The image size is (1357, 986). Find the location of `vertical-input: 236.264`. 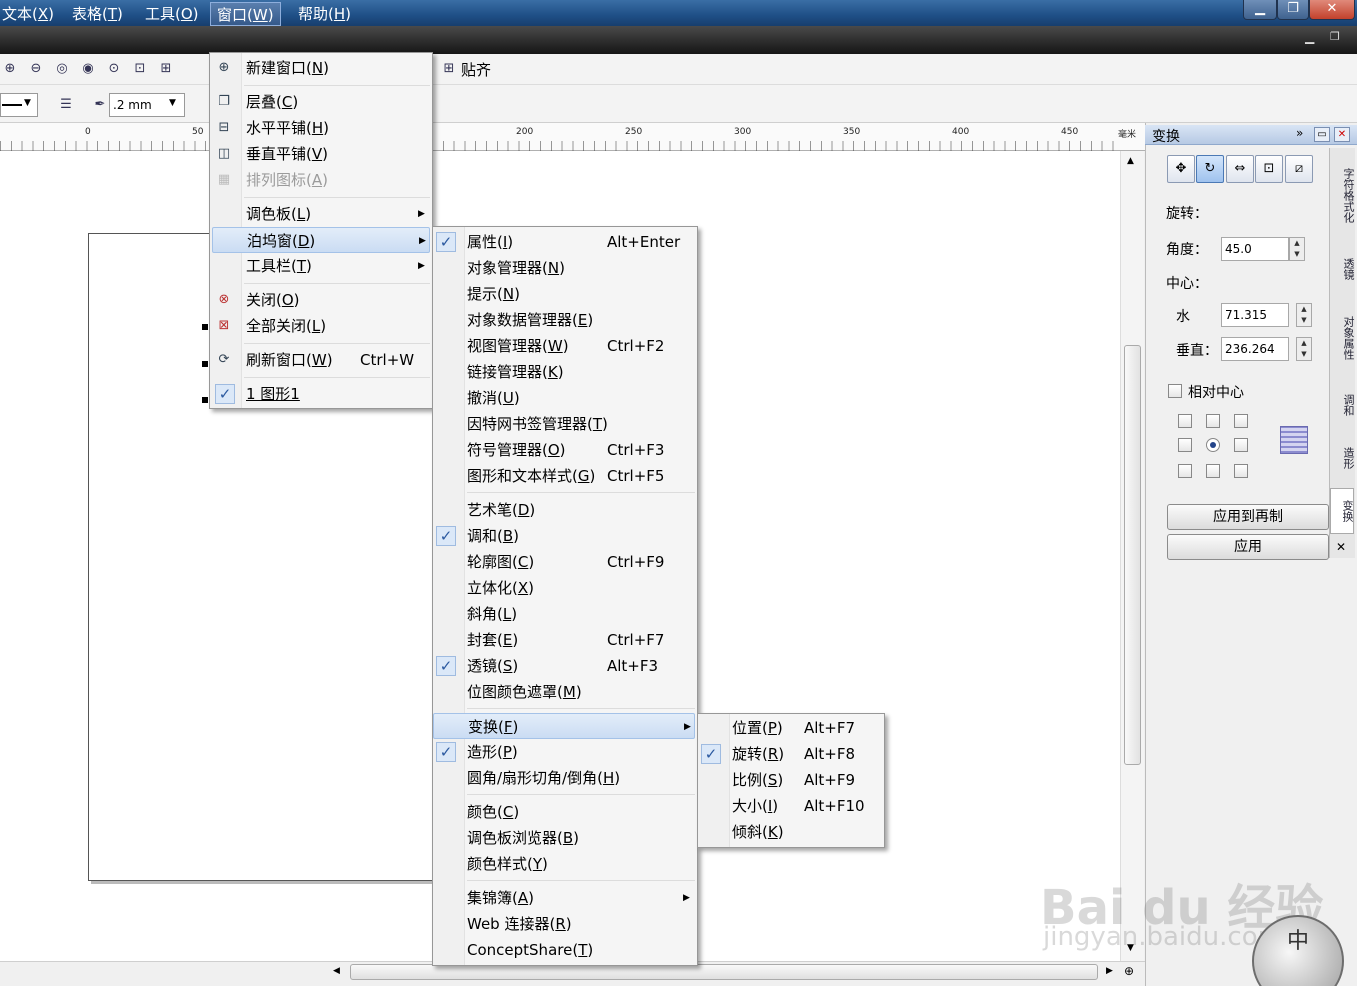

vertical-input: 236.264 is located at coordinates (1255, 349).